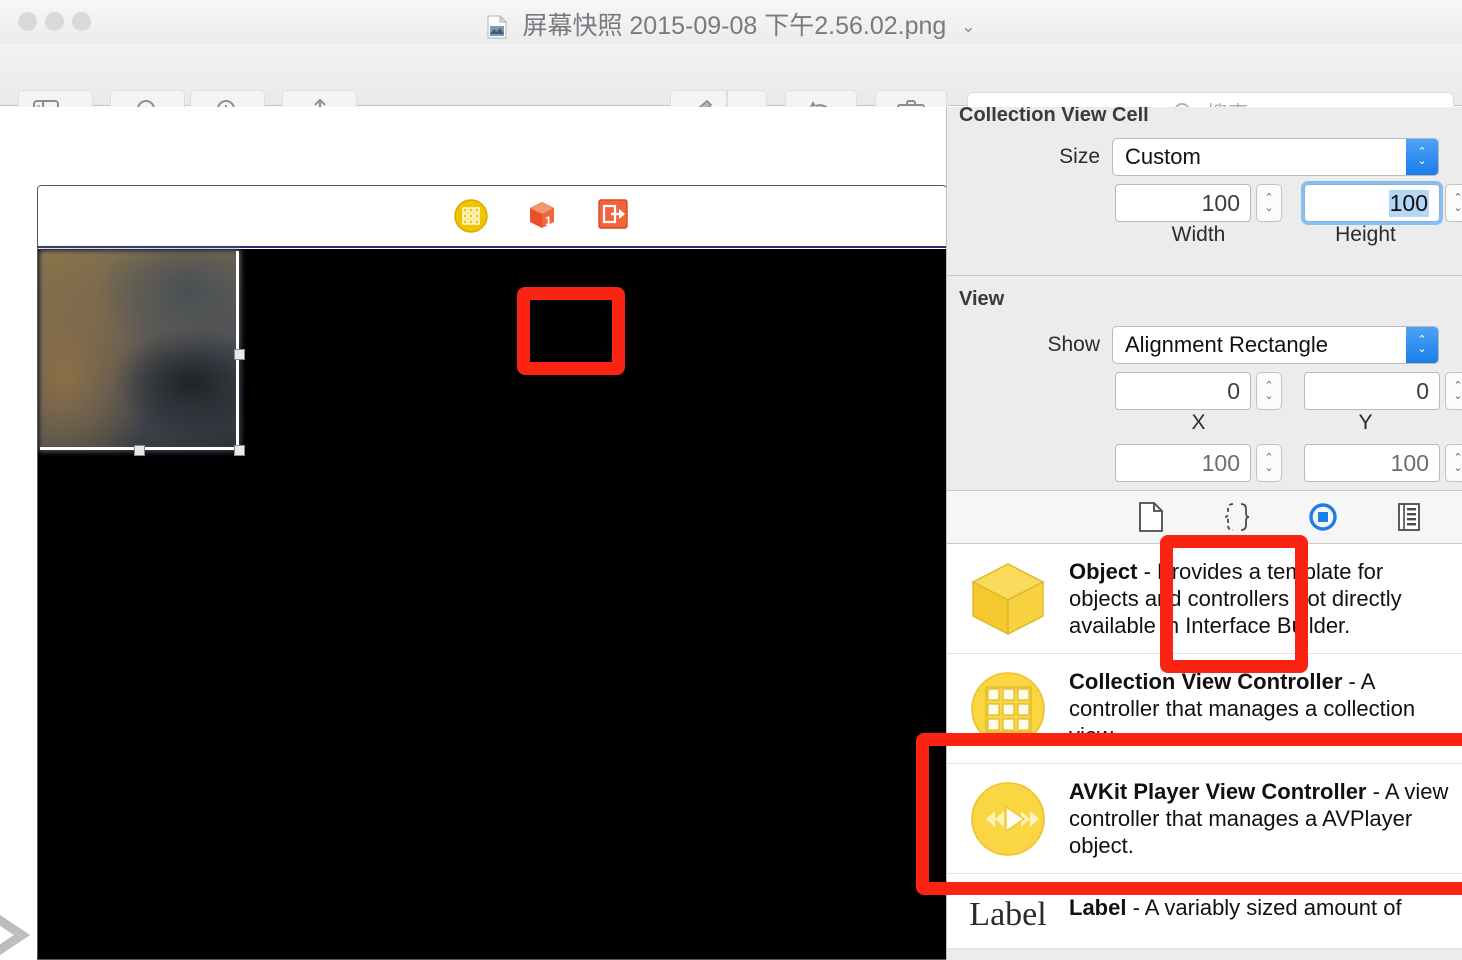  I want to click on scene-dock: 1, so click(492, 217).